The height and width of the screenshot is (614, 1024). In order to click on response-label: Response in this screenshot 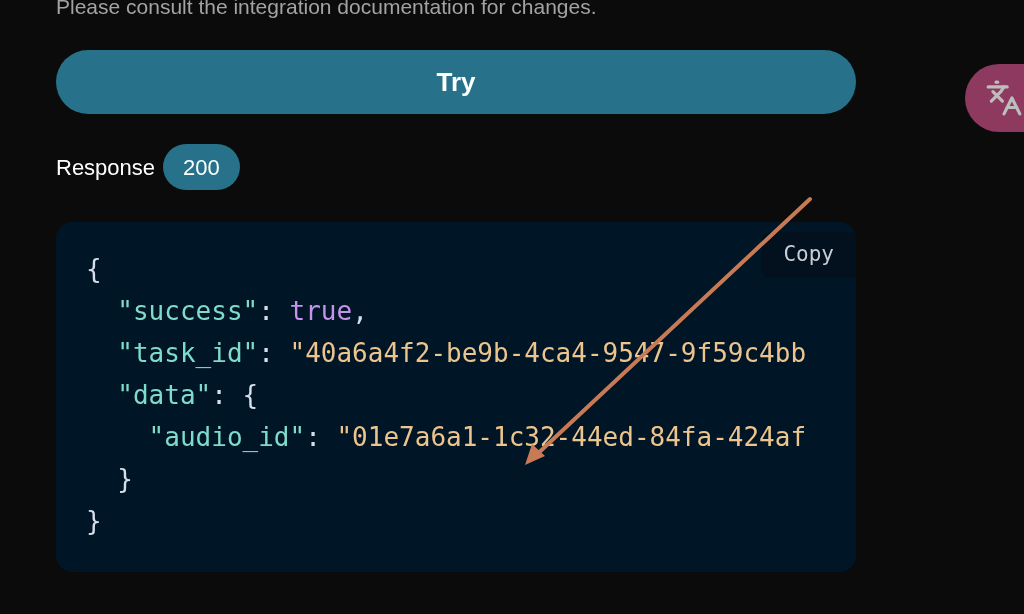, I will do `click(106, 167)`.